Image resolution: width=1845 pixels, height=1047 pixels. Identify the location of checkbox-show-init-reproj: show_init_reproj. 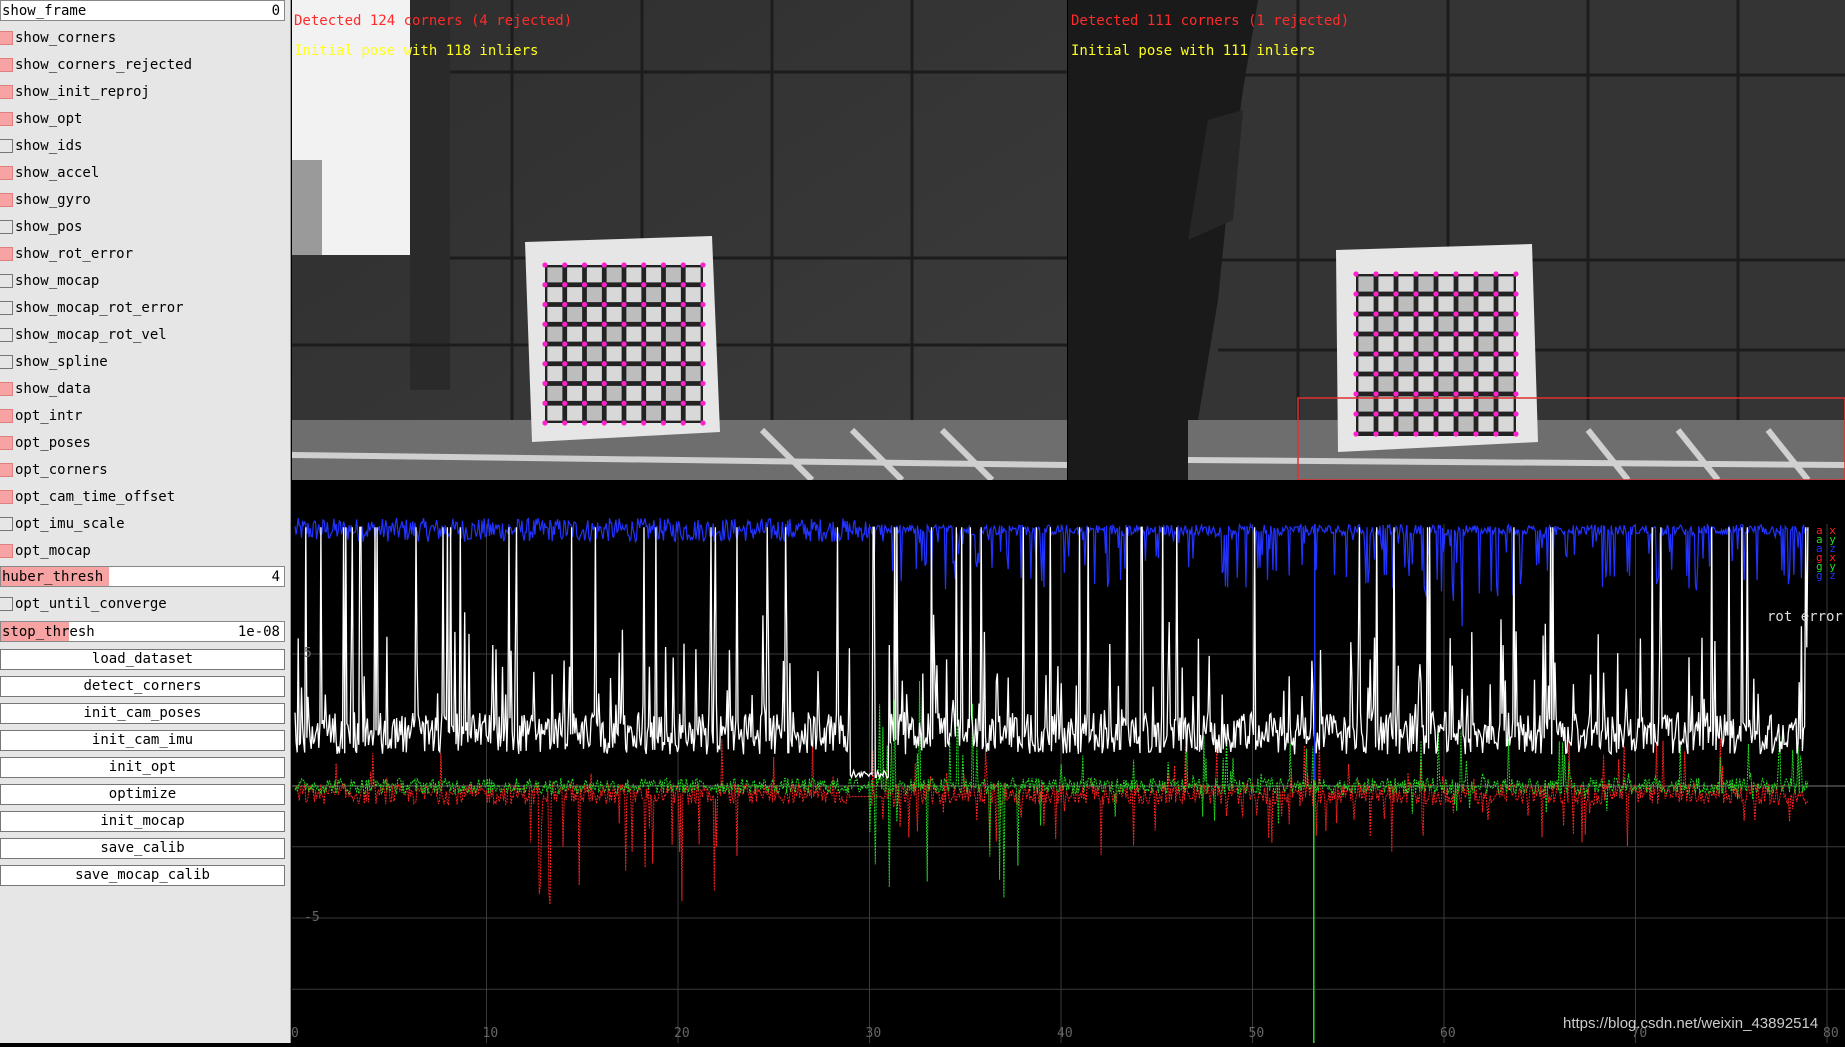
(142, 92).